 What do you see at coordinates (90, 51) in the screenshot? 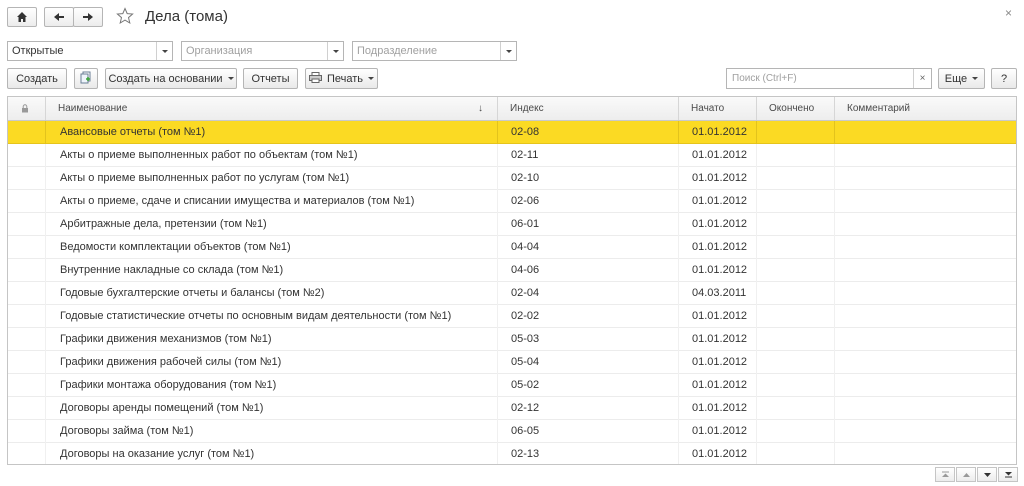
I see `status-filter-select: Открытые` at bounding box center [90, 51].